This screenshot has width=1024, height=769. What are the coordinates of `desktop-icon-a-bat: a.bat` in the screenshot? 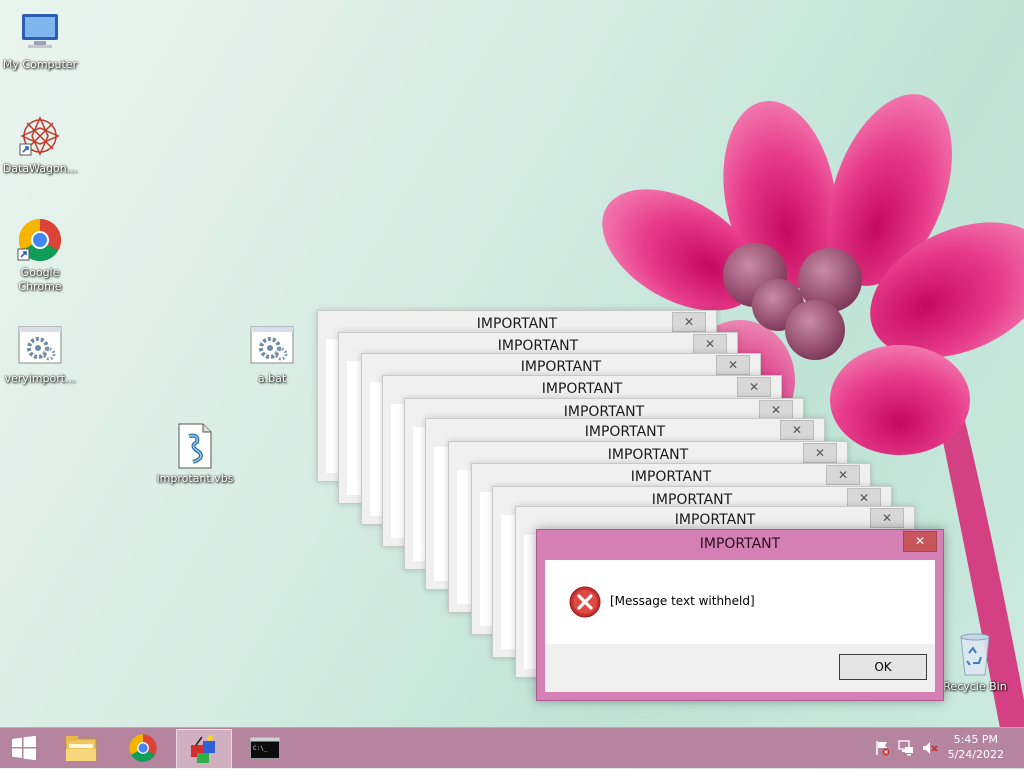 It's located at (272, 354).